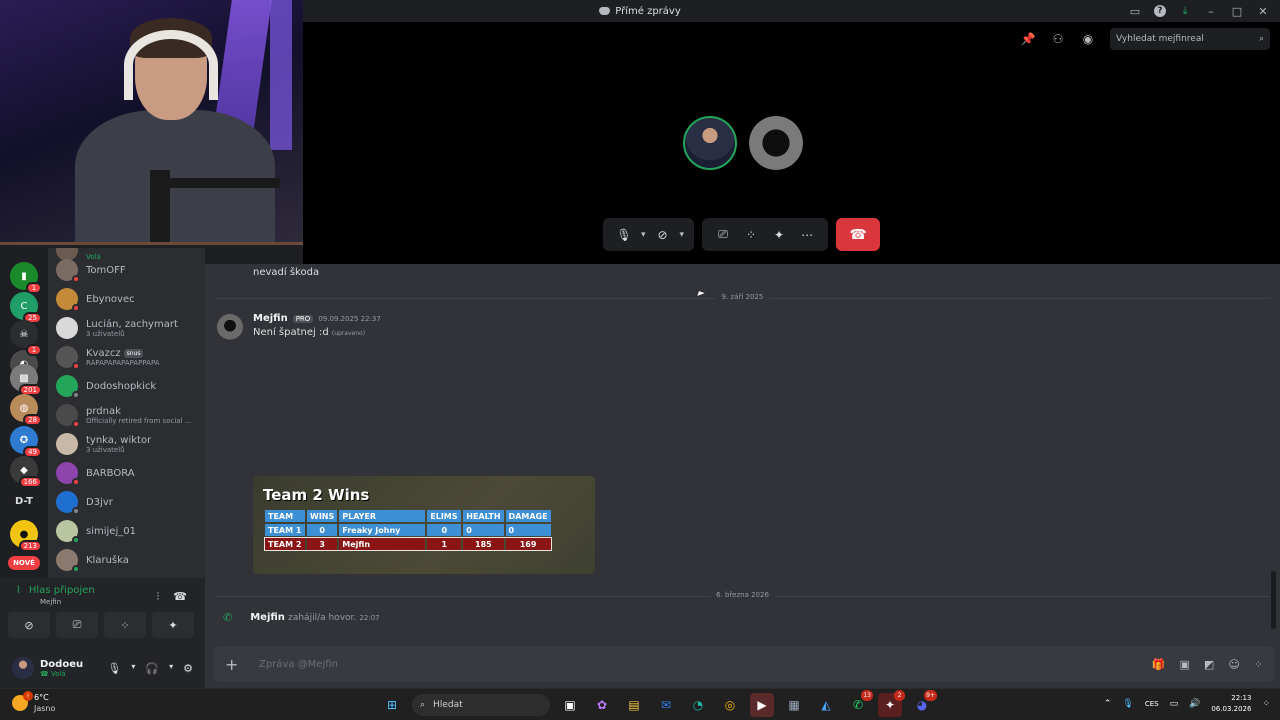 This screenshot has height=720, width=1280. I want to click on dm-item: D3jvr, so click(128, 502).